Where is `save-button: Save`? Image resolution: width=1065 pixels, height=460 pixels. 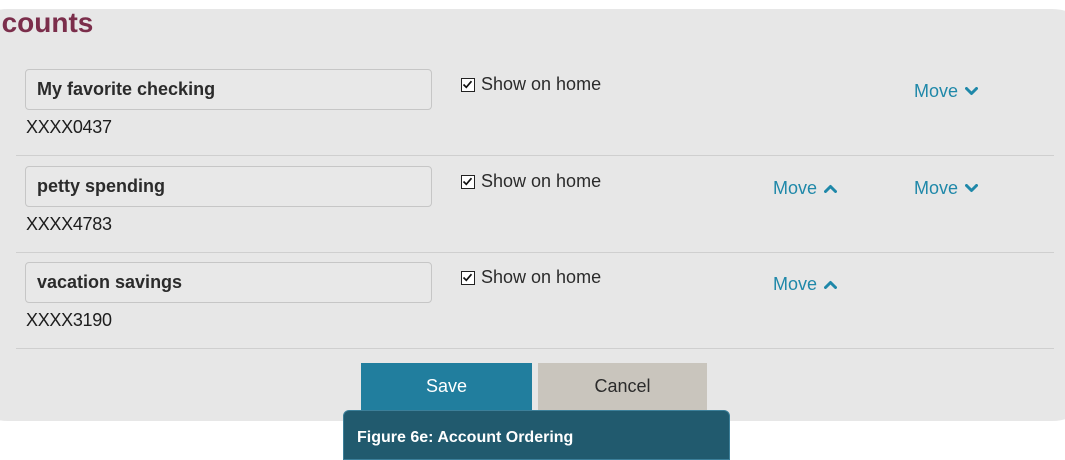
save-button: Save is located at coordinates (446, 386).